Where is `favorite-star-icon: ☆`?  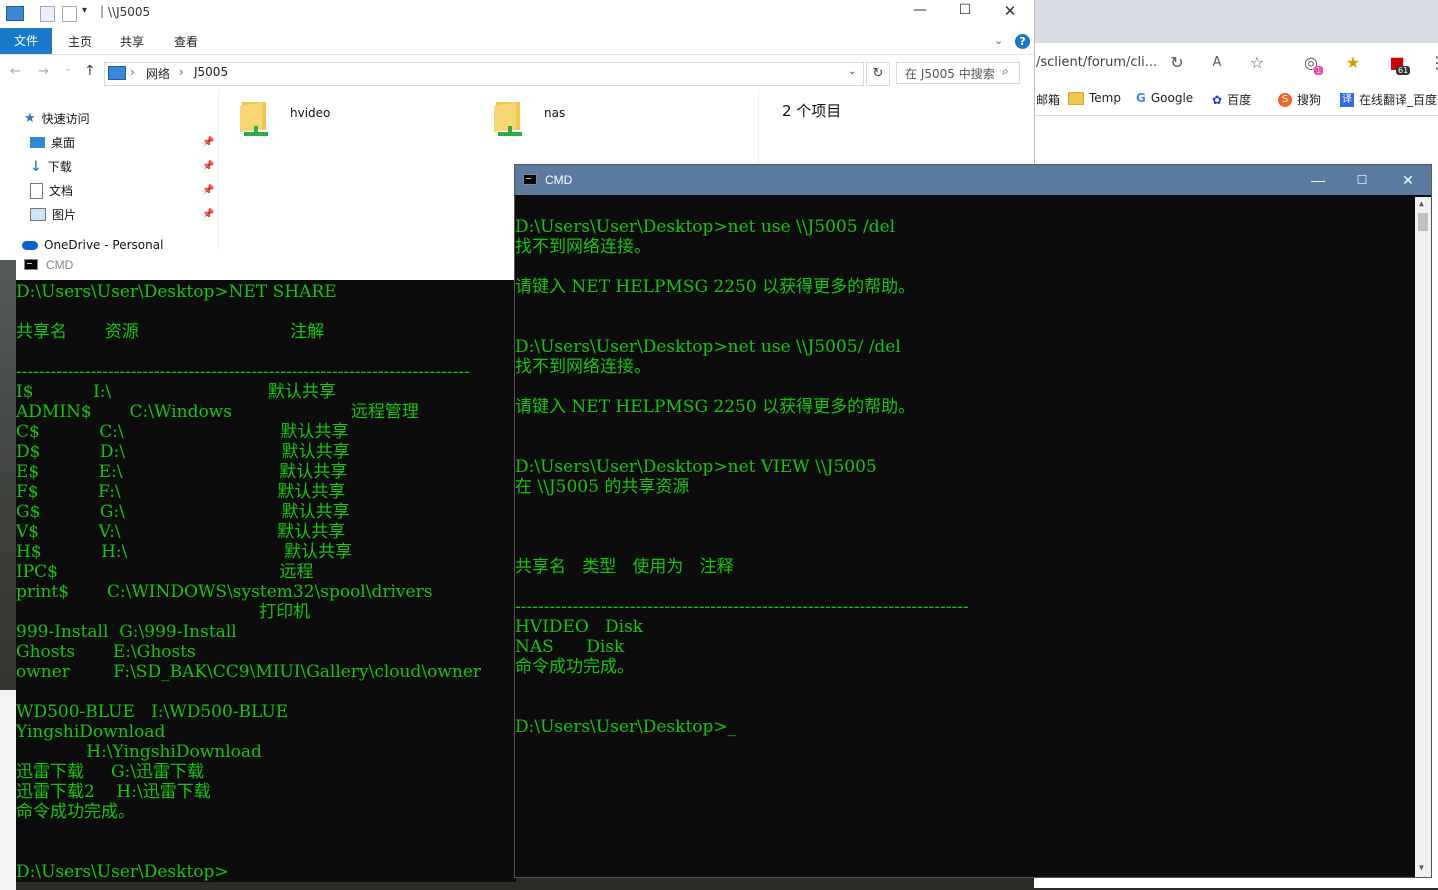 favorite-star-icon: ☆ is located at coordinates (1257, 63).